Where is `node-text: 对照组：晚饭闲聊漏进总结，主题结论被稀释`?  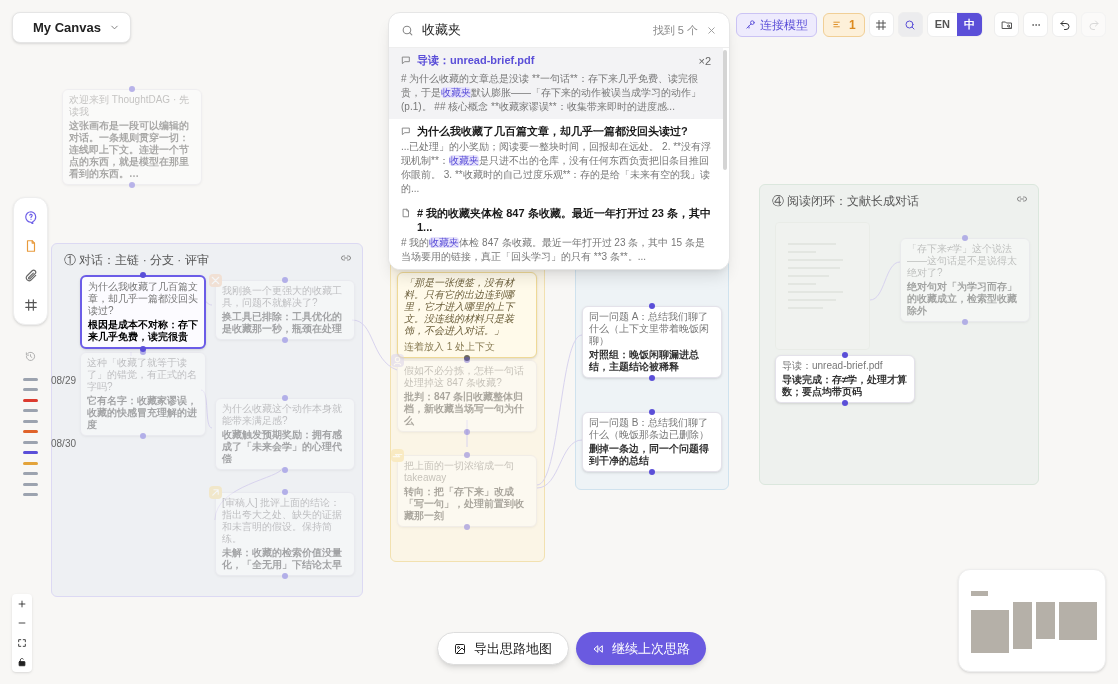 node-text: 对照组：晚饭闲聊漏进总结，主题结论被稀释 is located at coordinates (644, 361).